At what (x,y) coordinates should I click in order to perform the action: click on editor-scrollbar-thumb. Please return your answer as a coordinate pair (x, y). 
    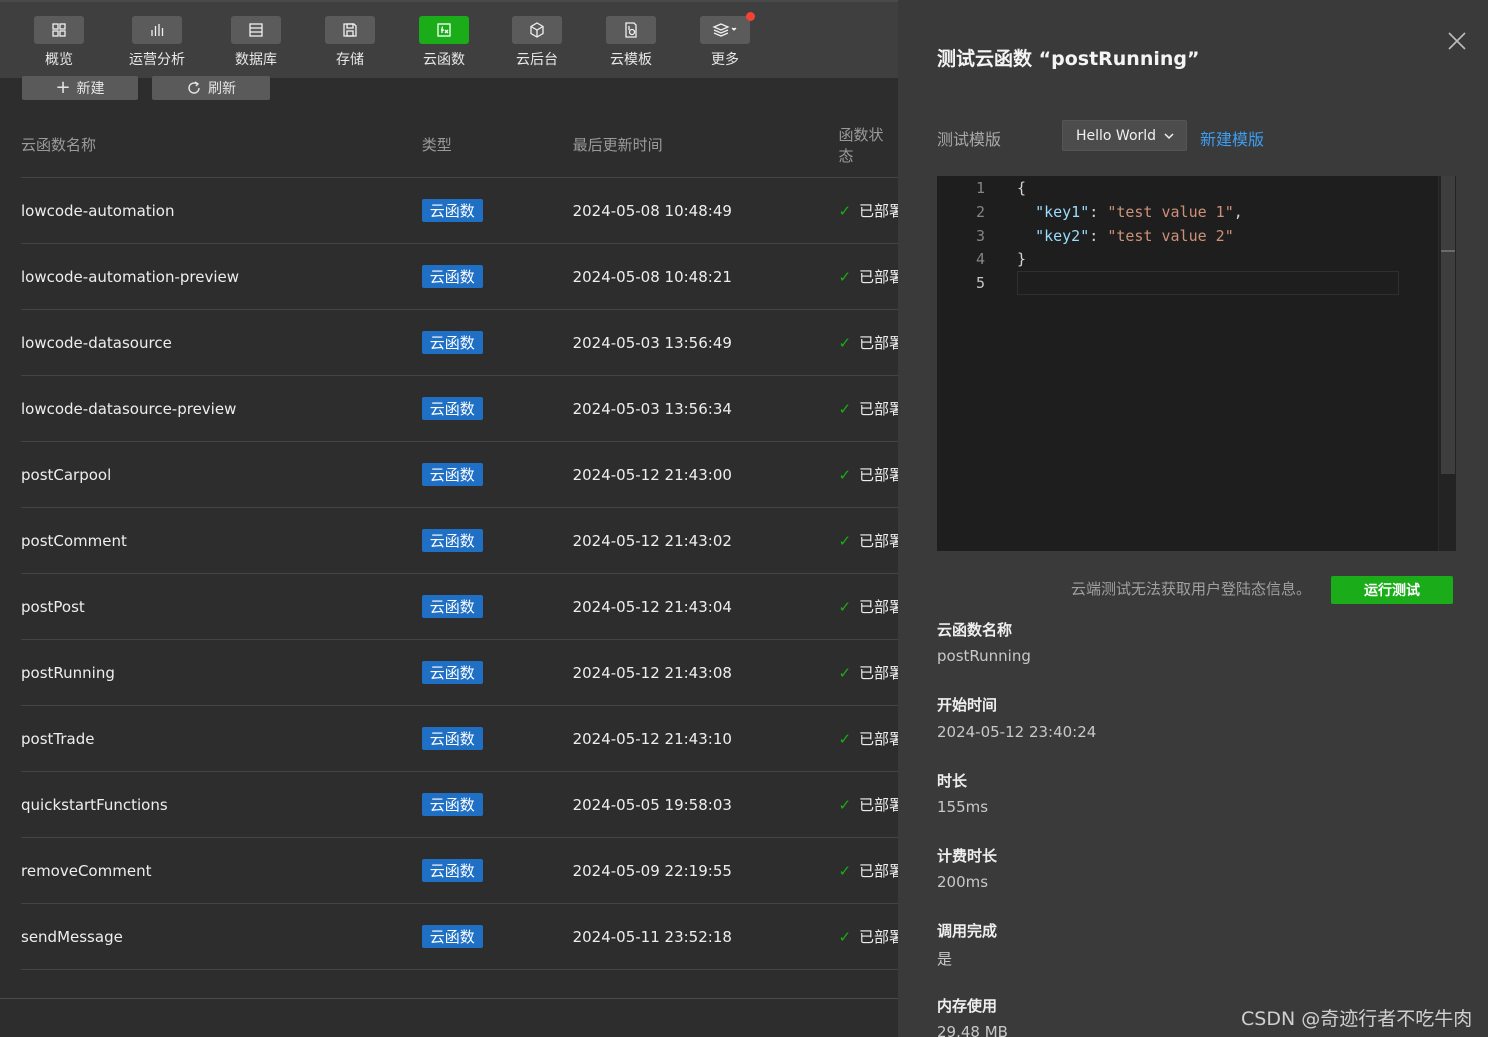
    Looking at the image, I should click on (1448, 325).